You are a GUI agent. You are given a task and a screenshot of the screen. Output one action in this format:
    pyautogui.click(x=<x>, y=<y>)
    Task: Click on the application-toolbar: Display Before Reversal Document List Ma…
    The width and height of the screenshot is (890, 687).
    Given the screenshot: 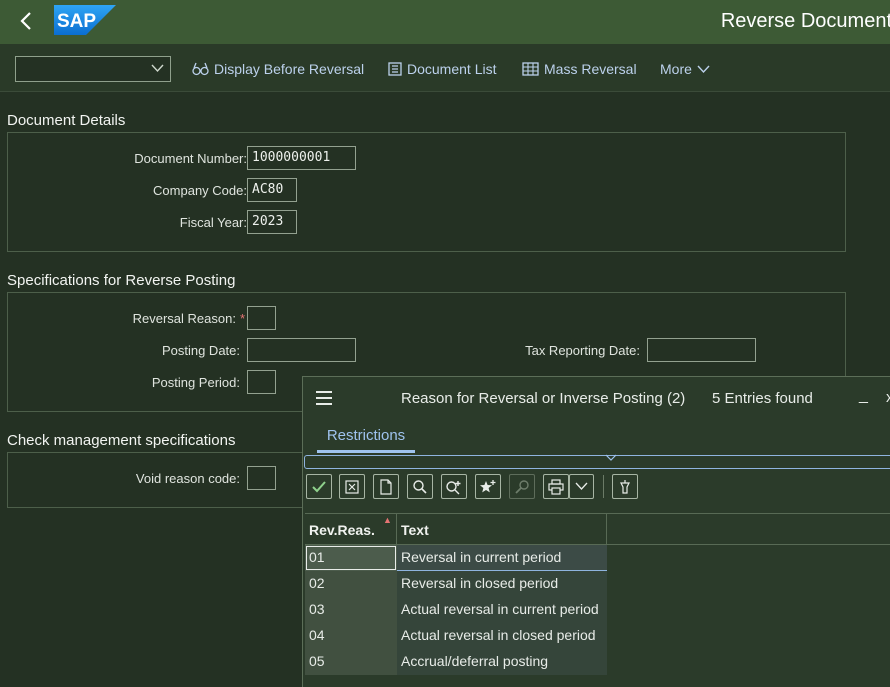 What is the action you would take?
    pyautogui.click(x=445, y=68)
    